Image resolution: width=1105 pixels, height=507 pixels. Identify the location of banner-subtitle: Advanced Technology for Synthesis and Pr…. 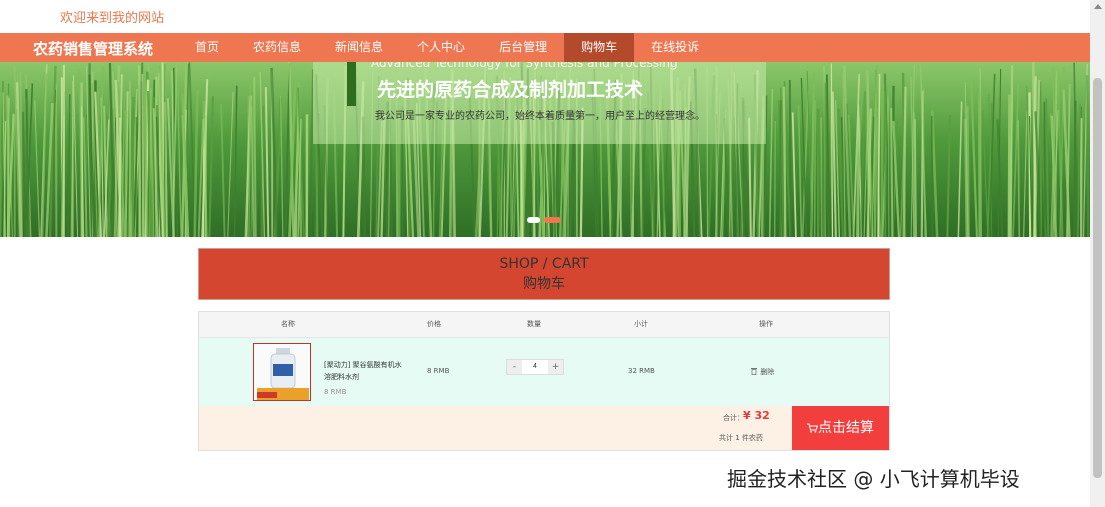
(524, 66).